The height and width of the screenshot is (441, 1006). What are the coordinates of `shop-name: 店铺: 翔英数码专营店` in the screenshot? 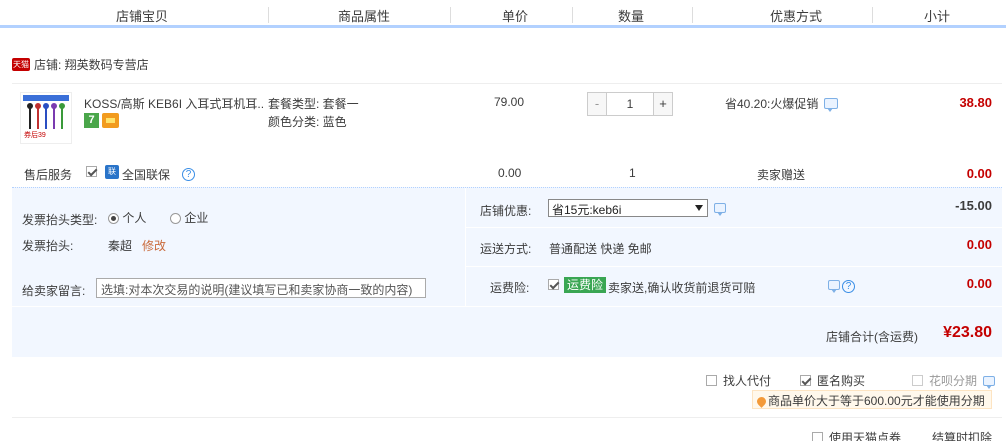 It's located at (91, 64).